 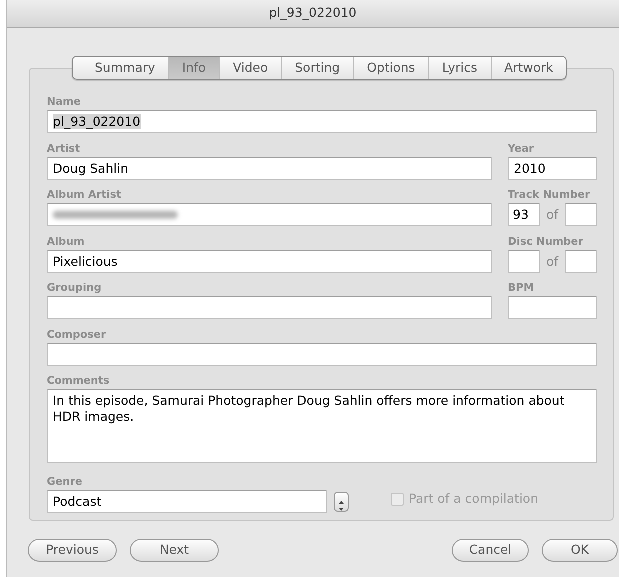 What do you see at coordinates (79, 381) in the screenshot?
I see `field-label: Comments` at bounding box center [79, 381].